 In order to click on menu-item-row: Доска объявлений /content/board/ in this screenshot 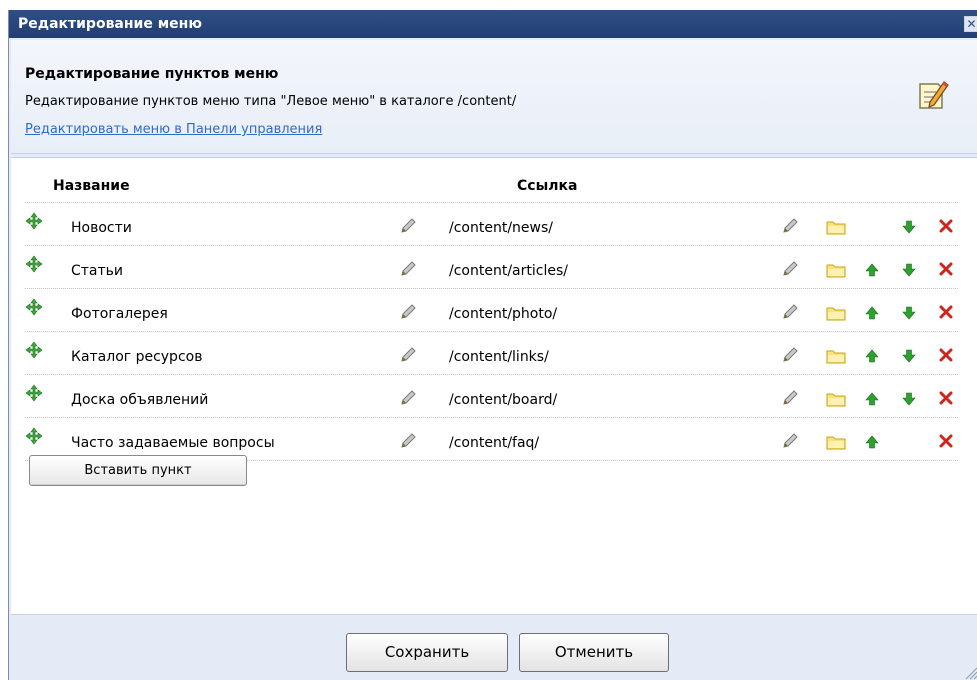, I will do `click(491, 396)`.